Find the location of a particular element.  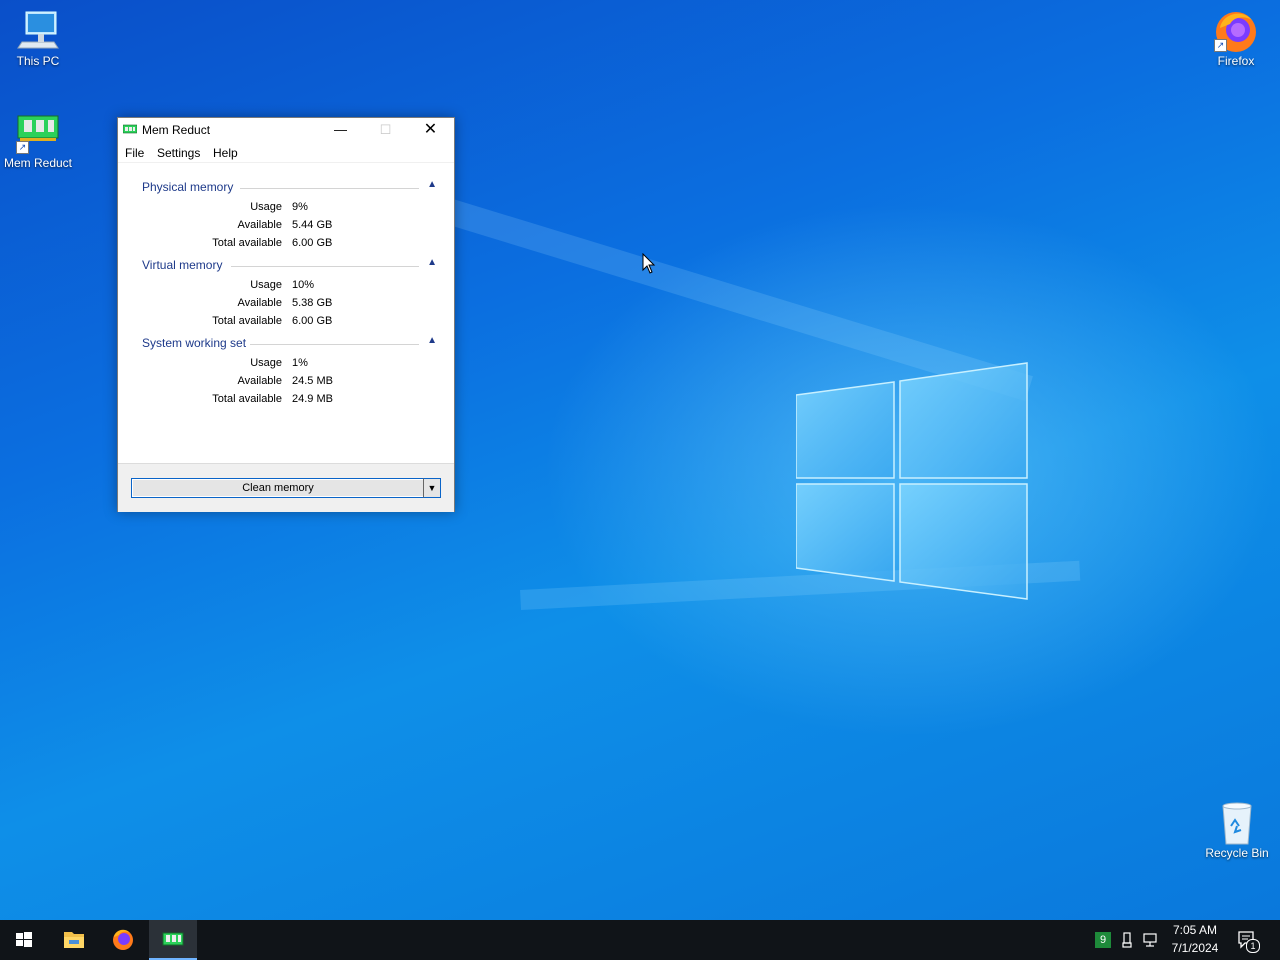

mem-reduct-icon is located at coordinates (173, 939).